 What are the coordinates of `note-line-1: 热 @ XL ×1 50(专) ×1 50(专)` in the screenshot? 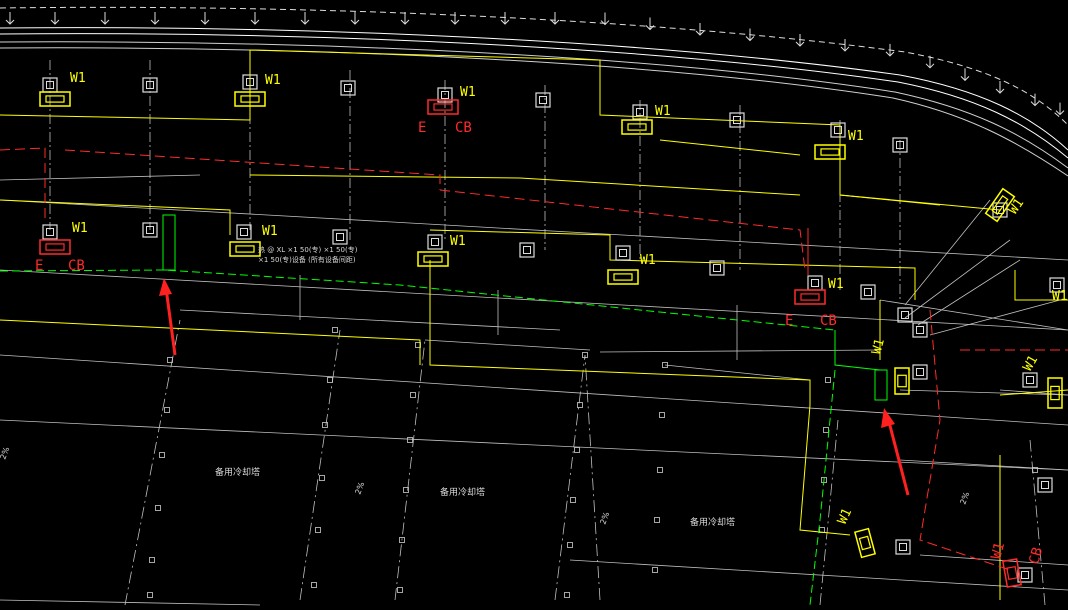 It's located at (308, 249).